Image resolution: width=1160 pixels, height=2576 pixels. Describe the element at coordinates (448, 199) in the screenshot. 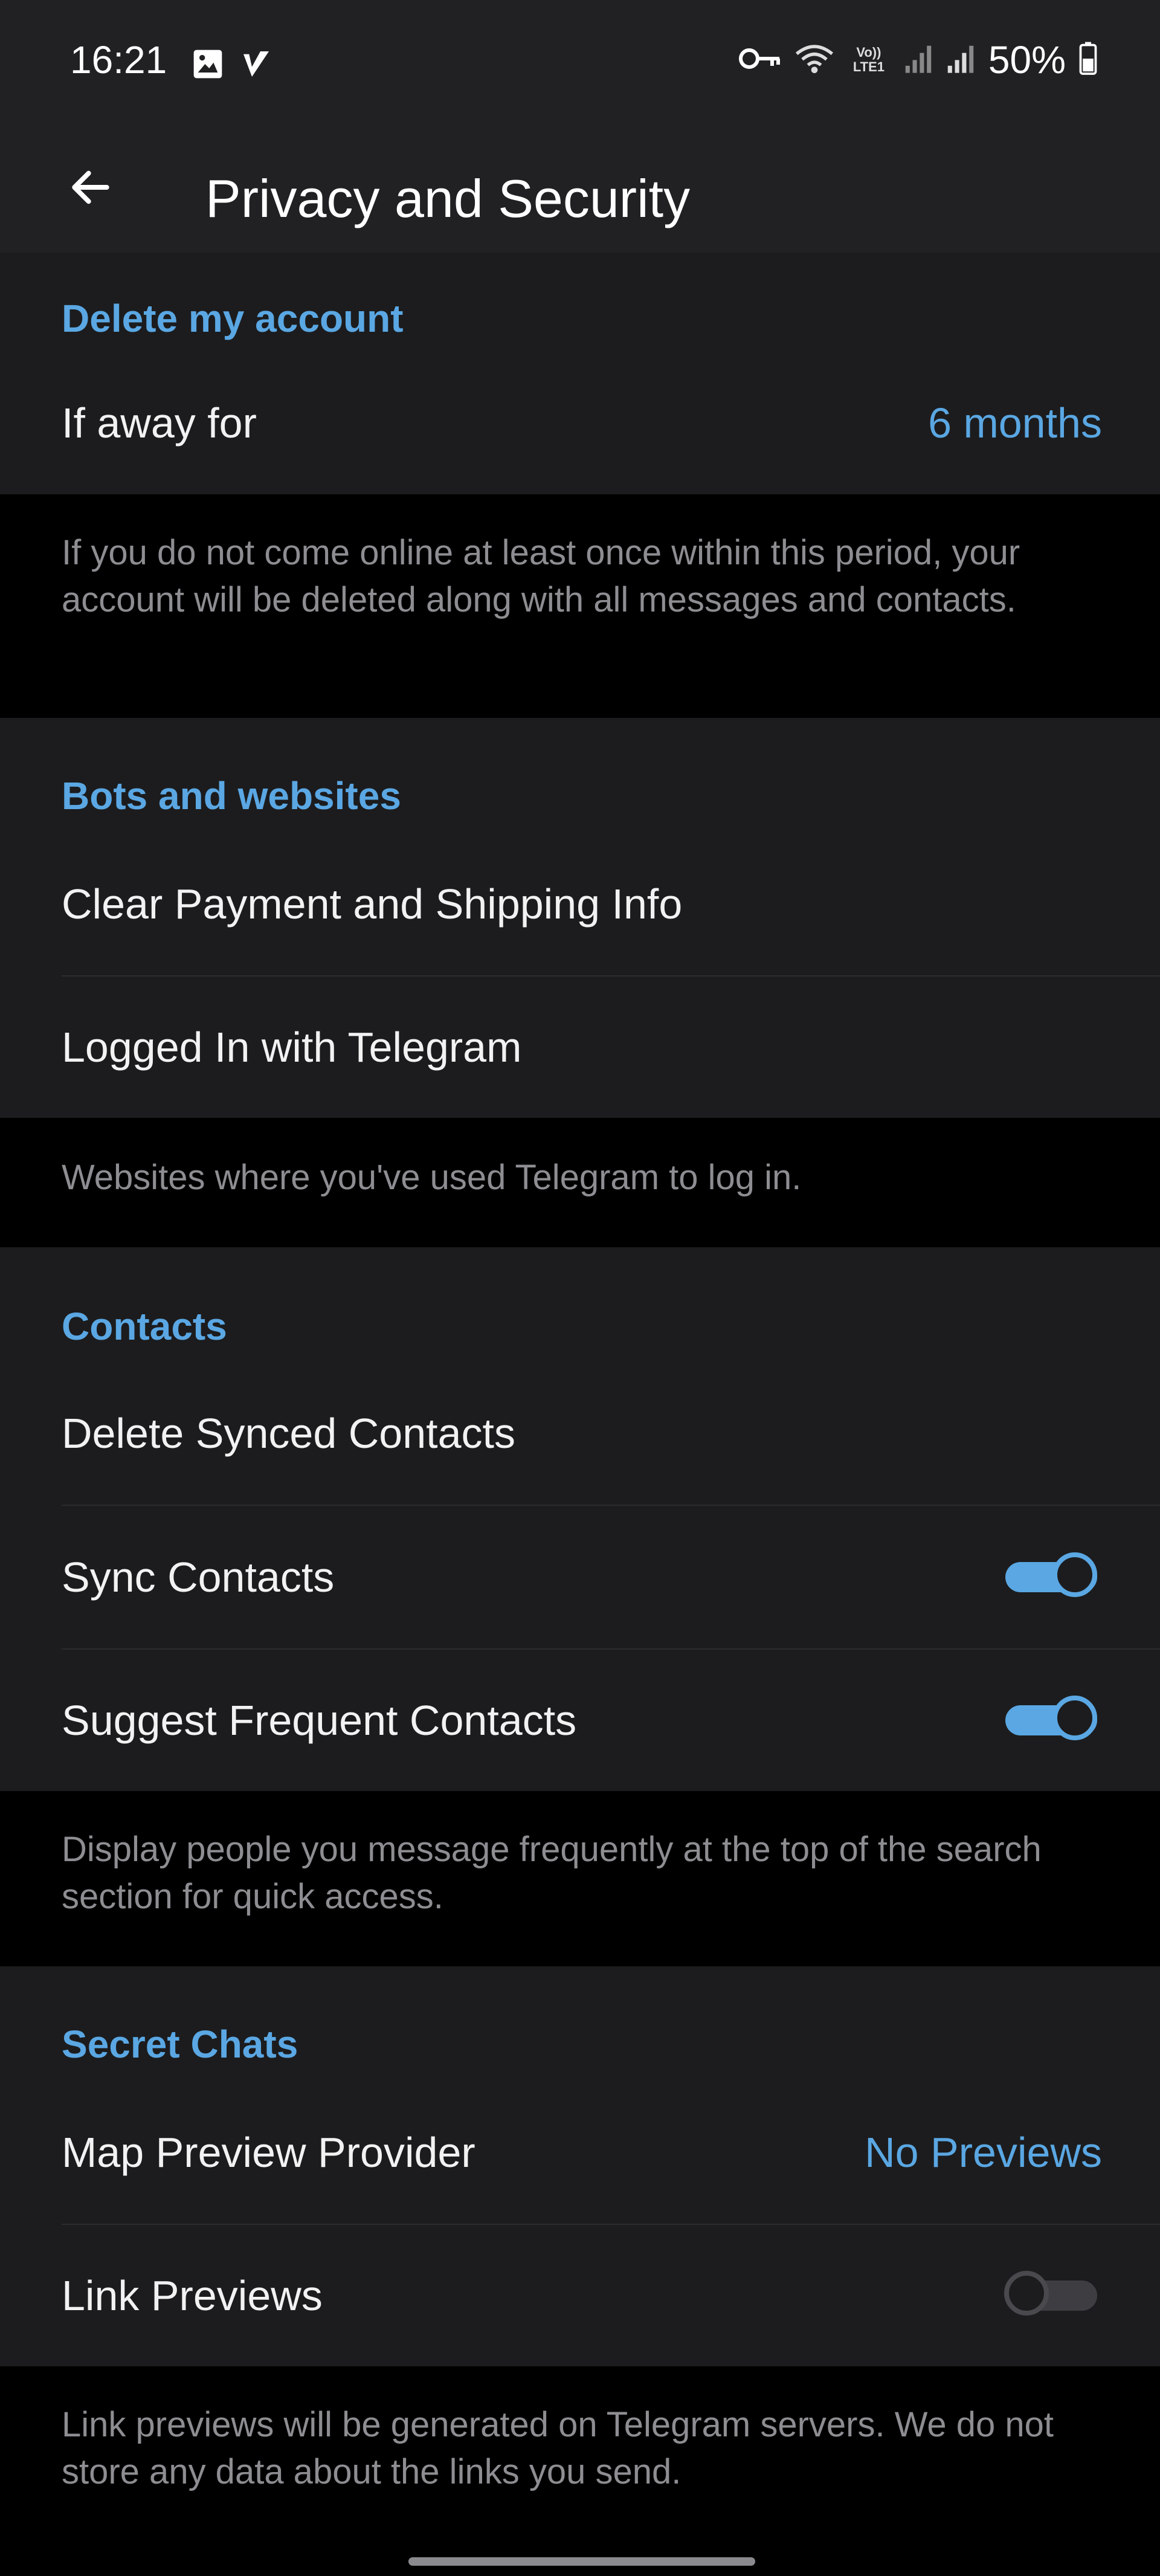

I see `page-title: Privacy and Security` at that location.